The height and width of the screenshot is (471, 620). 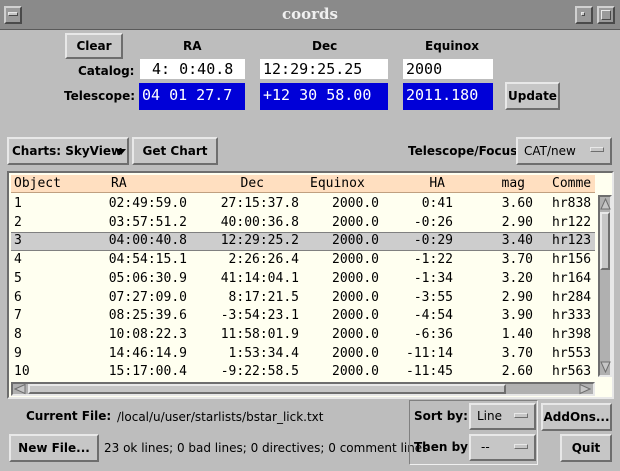 I want to click on cell-ha: -6:36, so click(x=433, y=334).